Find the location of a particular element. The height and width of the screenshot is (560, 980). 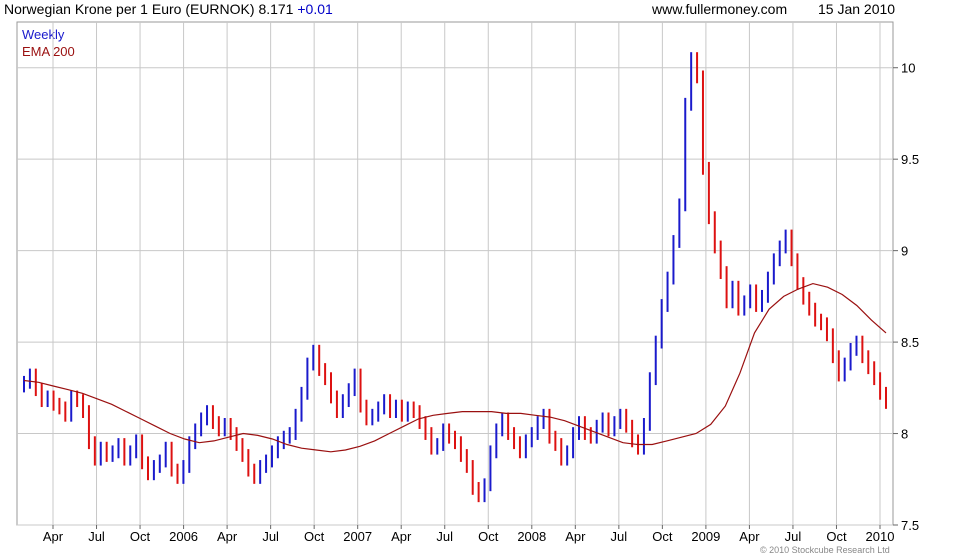

copyright-notice: © 2010 Stockcube Research Ltd is located at coordinates (825, 550).